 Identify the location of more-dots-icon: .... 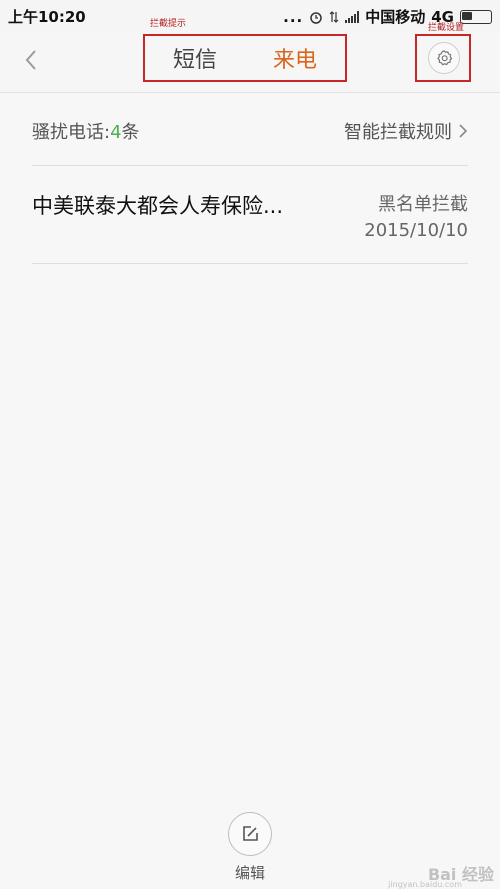
(293, 16).